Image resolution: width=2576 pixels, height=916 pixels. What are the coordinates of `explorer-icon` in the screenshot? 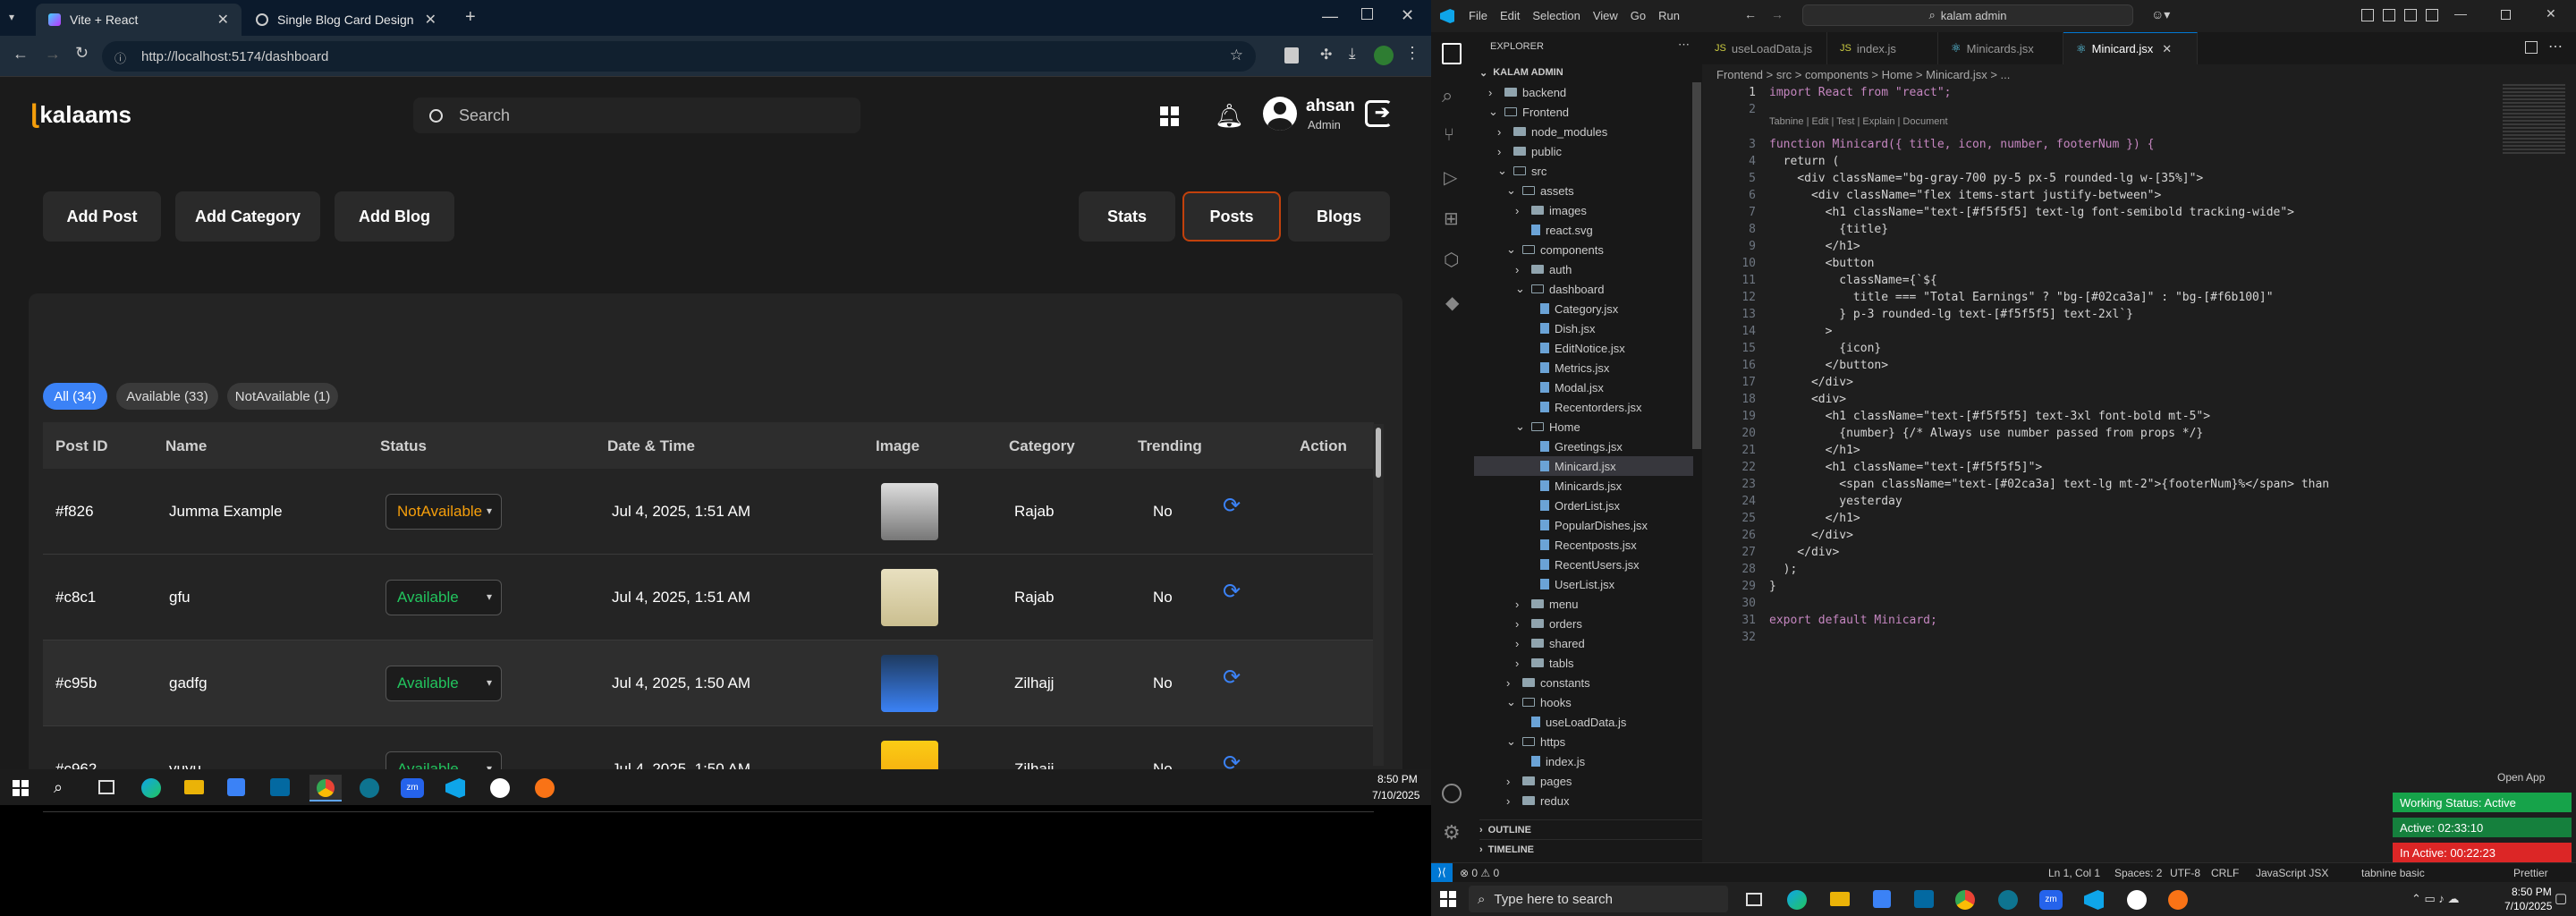 It's located at (1452, 53).